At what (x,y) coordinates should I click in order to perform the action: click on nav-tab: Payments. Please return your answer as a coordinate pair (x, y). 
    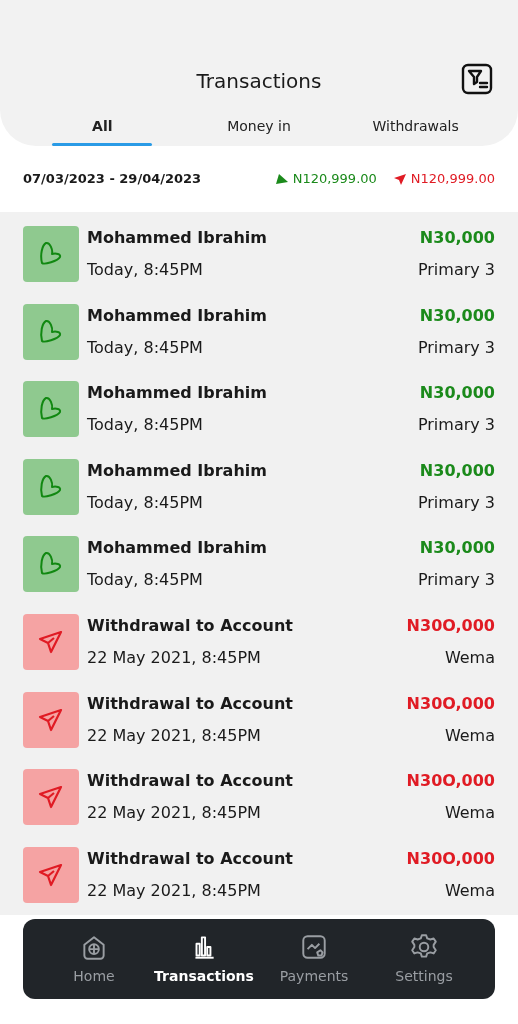
    Looking at the image, I should click on (314, 959).